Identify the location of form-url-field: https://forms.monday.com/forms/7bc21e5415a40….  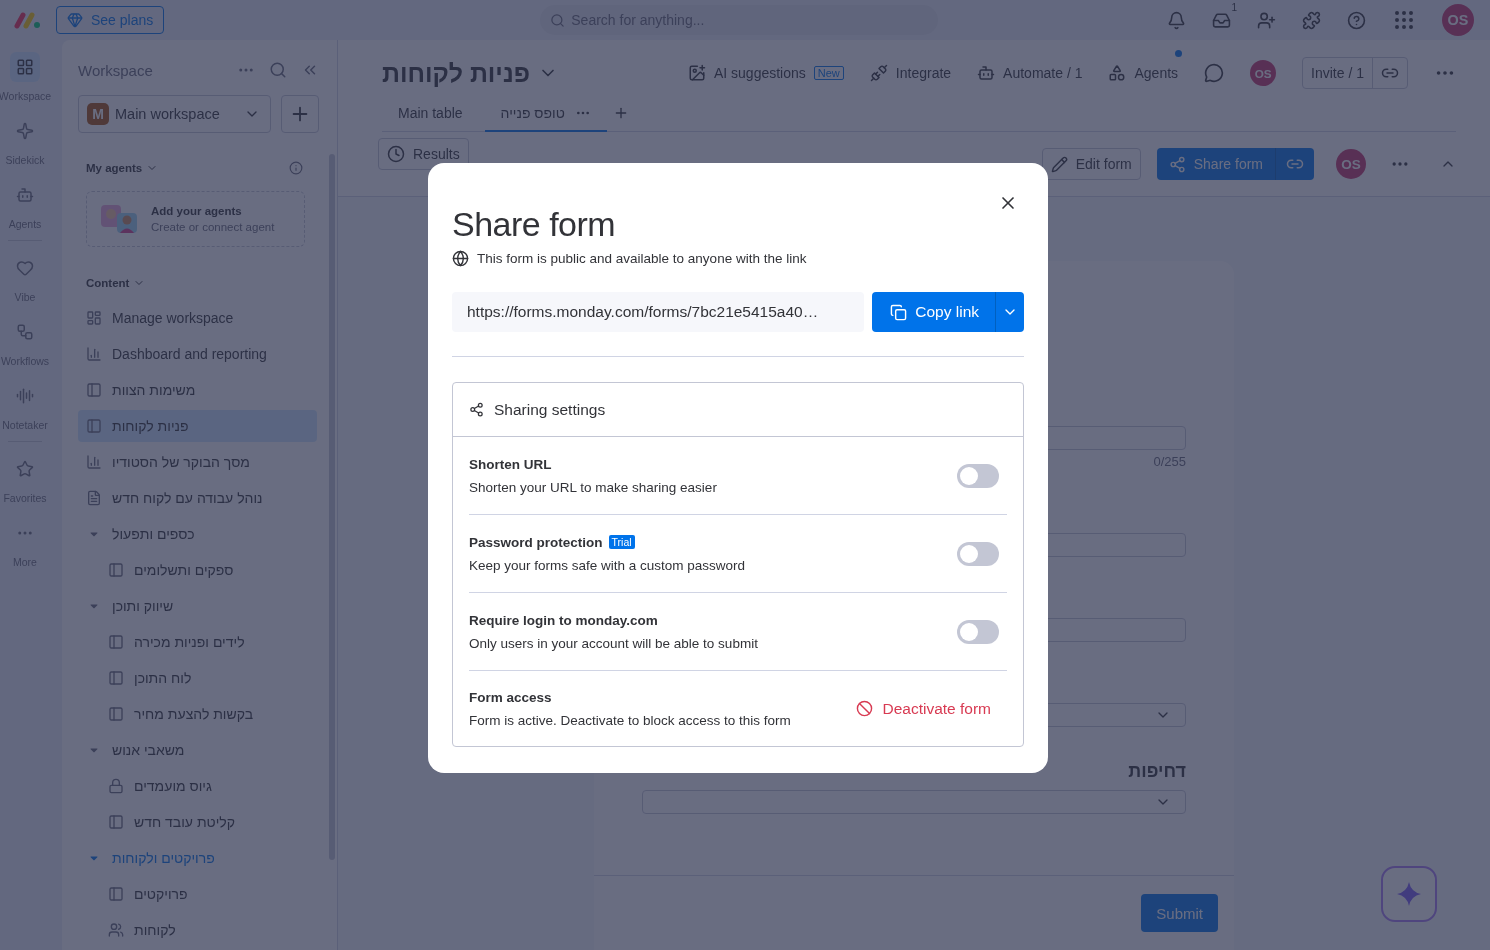
(658, 312).